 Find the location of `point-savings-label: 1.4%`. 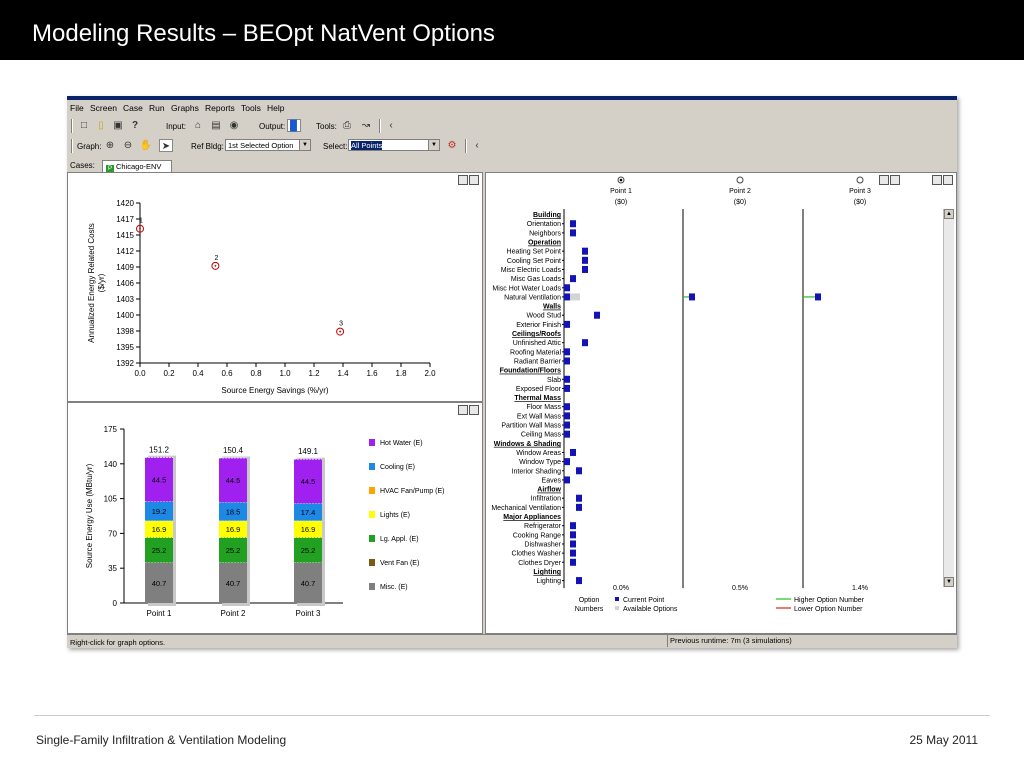

point-savings-label: 1.4% is located at coordinates (860, 588).